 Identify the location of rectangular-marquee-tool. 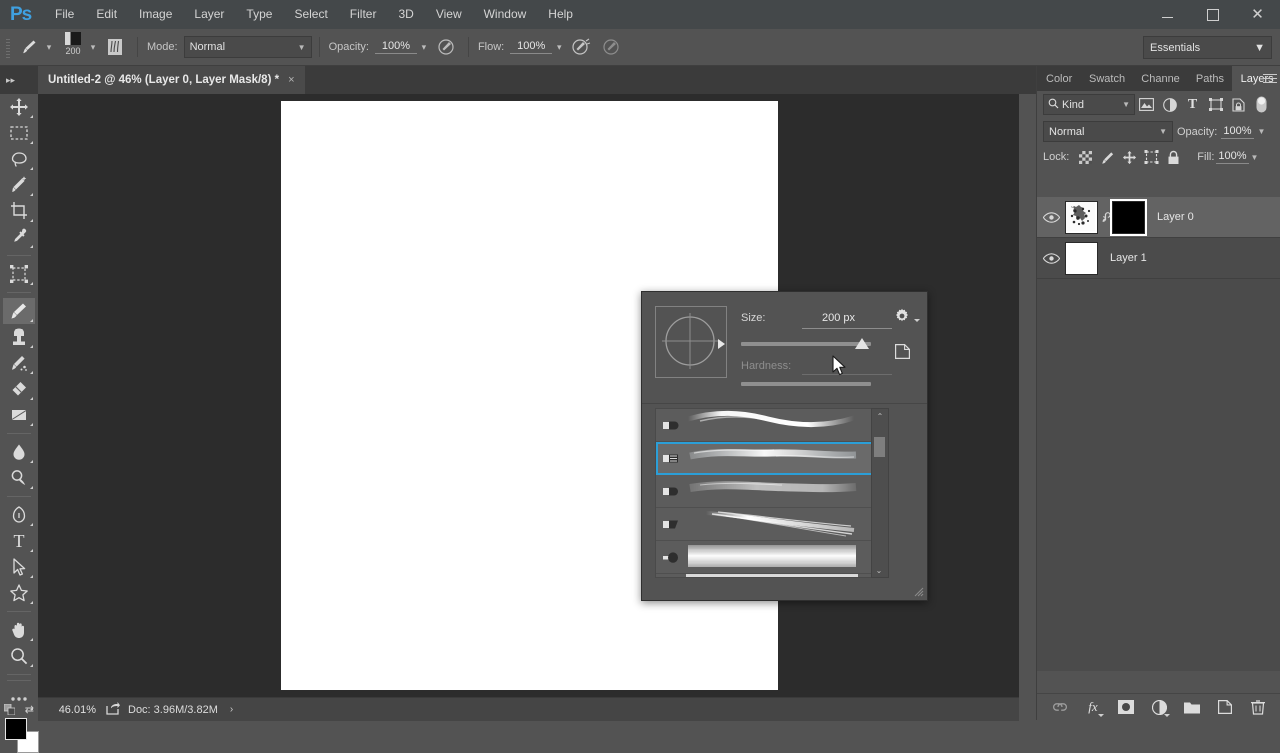
(19, 133).